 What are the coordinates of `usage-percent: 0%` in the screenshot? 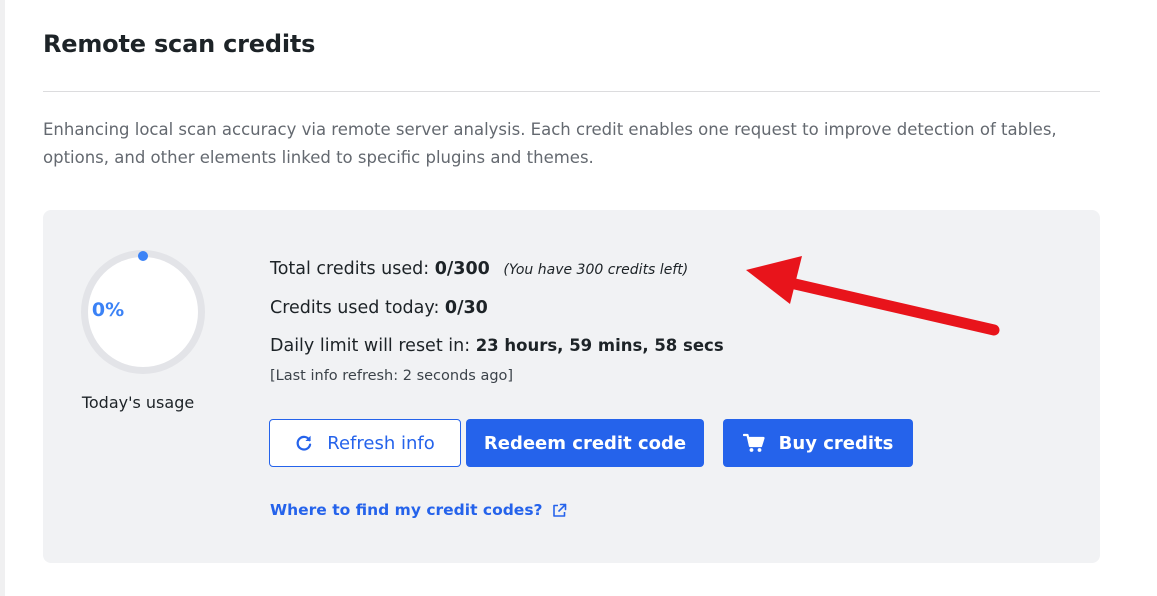 It's located at (108, 310).